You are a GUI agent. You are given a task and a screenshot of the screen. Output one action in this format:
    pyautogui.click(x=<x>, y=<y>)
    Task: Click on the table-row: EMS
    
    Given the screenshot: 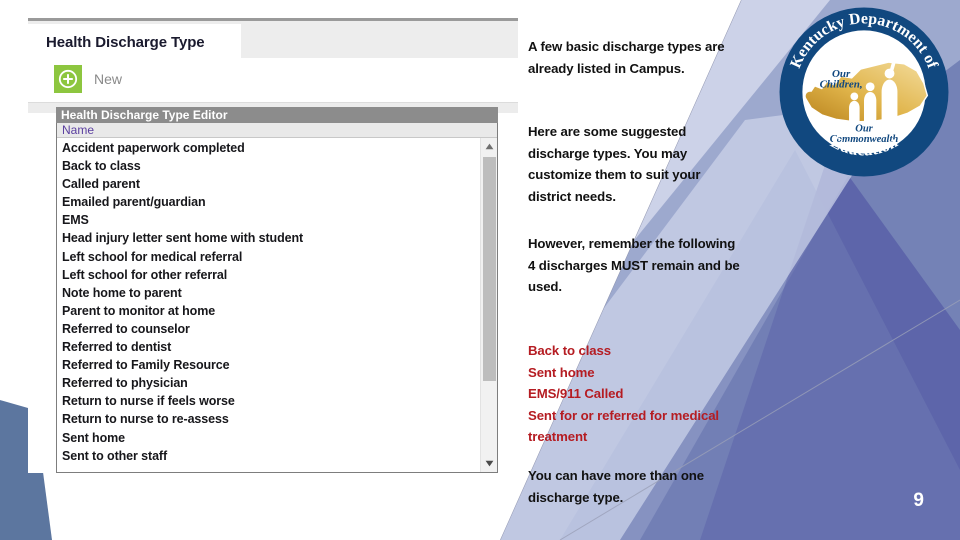 What is the action you would take?
    pyautogui.click(x=268, y=220)
    